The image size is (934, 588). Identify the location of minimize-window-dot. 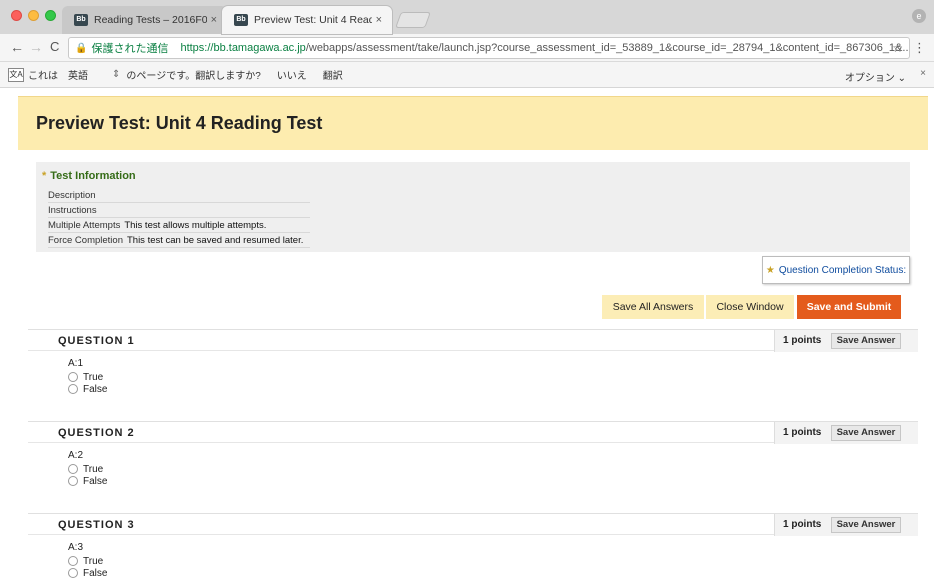
(33, 15).